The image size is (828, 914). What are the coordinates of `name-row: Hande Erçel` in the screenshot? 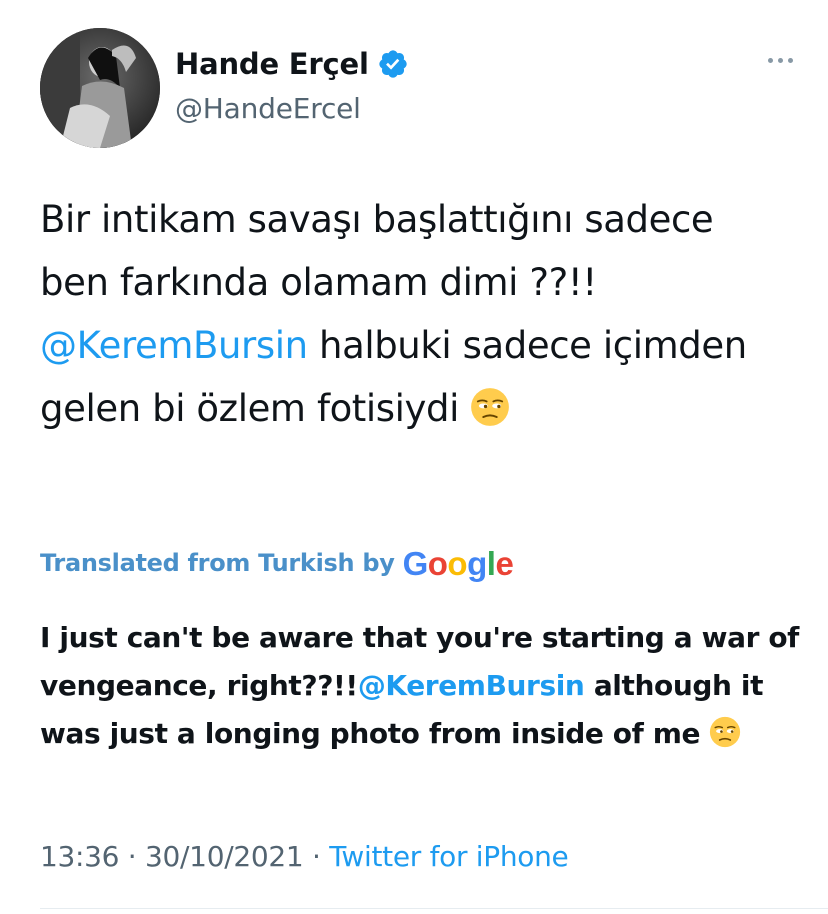 It's located at (292, 64).